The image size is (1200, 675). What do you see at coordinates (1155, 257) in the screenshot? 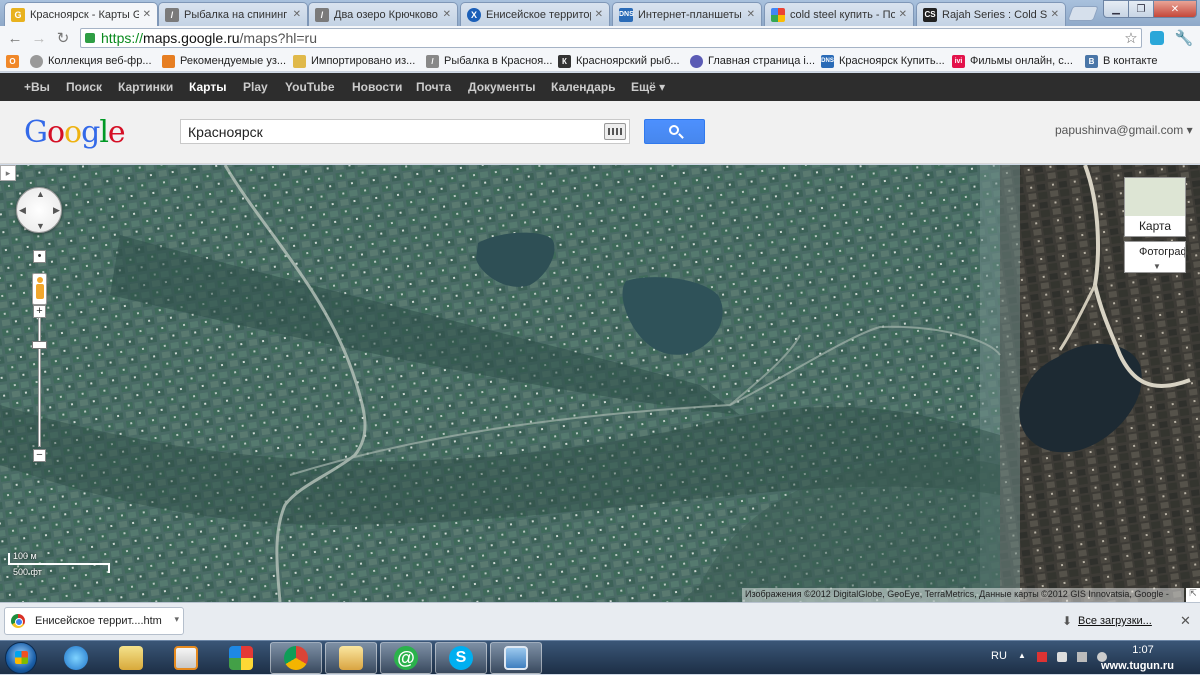
I see `map-type-photo-button: Фотограф ▼` at bounding box center [1155, 257].